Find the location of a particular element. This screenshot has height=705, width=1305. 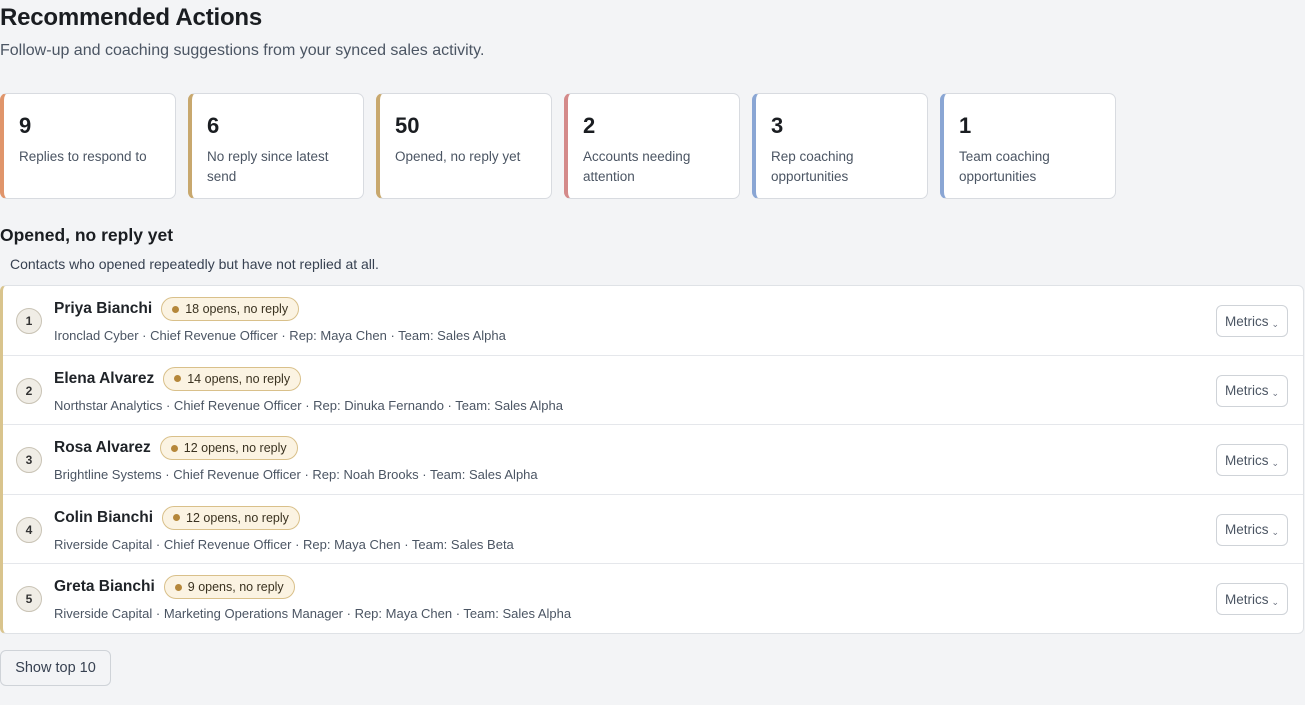

contact-name: Colin Bianchi is located at coordinates (104, 517).